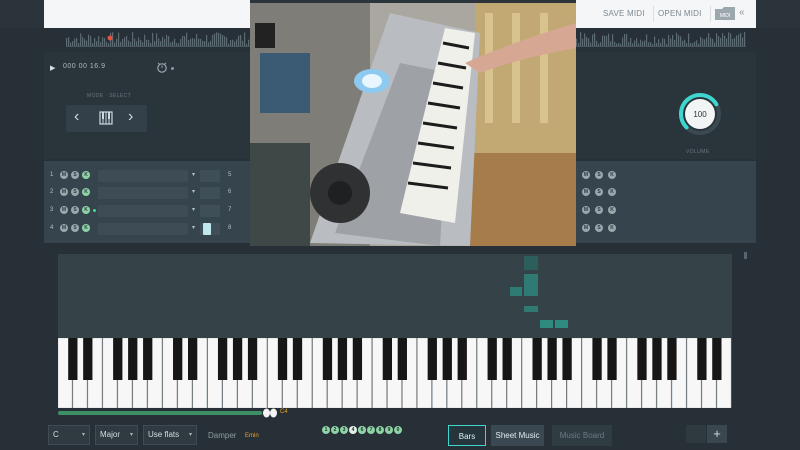  I want to click on prev-mode-chevron-left-icon: ‹, so click(76, 117).